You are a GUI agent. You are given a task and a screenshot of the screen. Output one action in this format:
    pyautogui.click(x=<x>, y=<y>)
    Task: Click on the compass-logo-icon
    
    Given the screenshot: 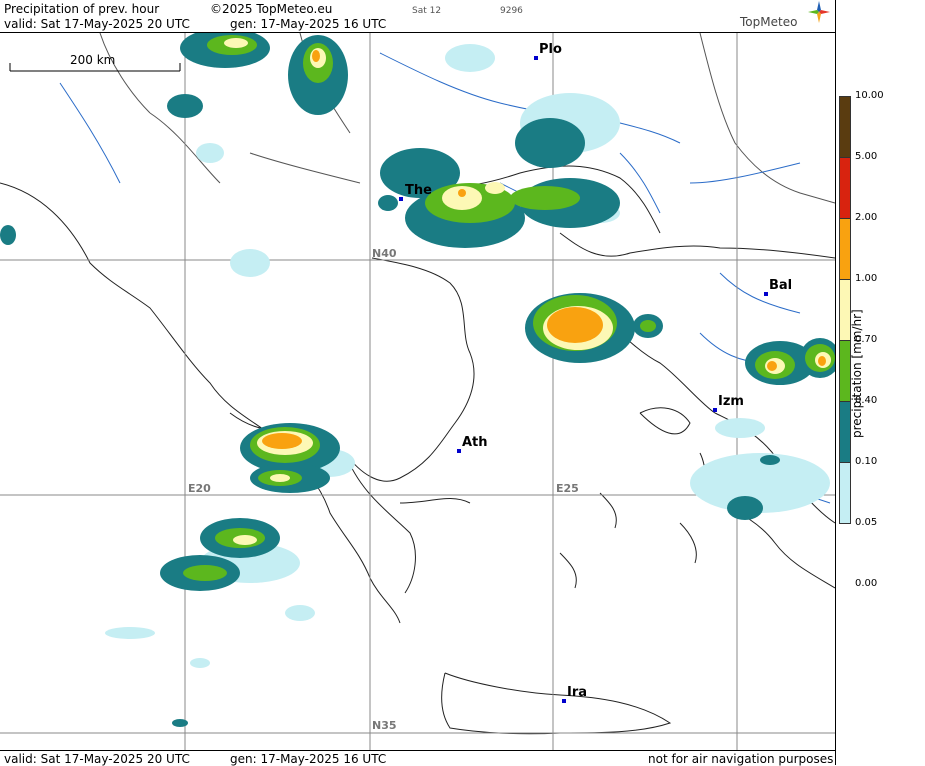 What is the action you would take?
    pyautogui.click(x=819, y=12)
    